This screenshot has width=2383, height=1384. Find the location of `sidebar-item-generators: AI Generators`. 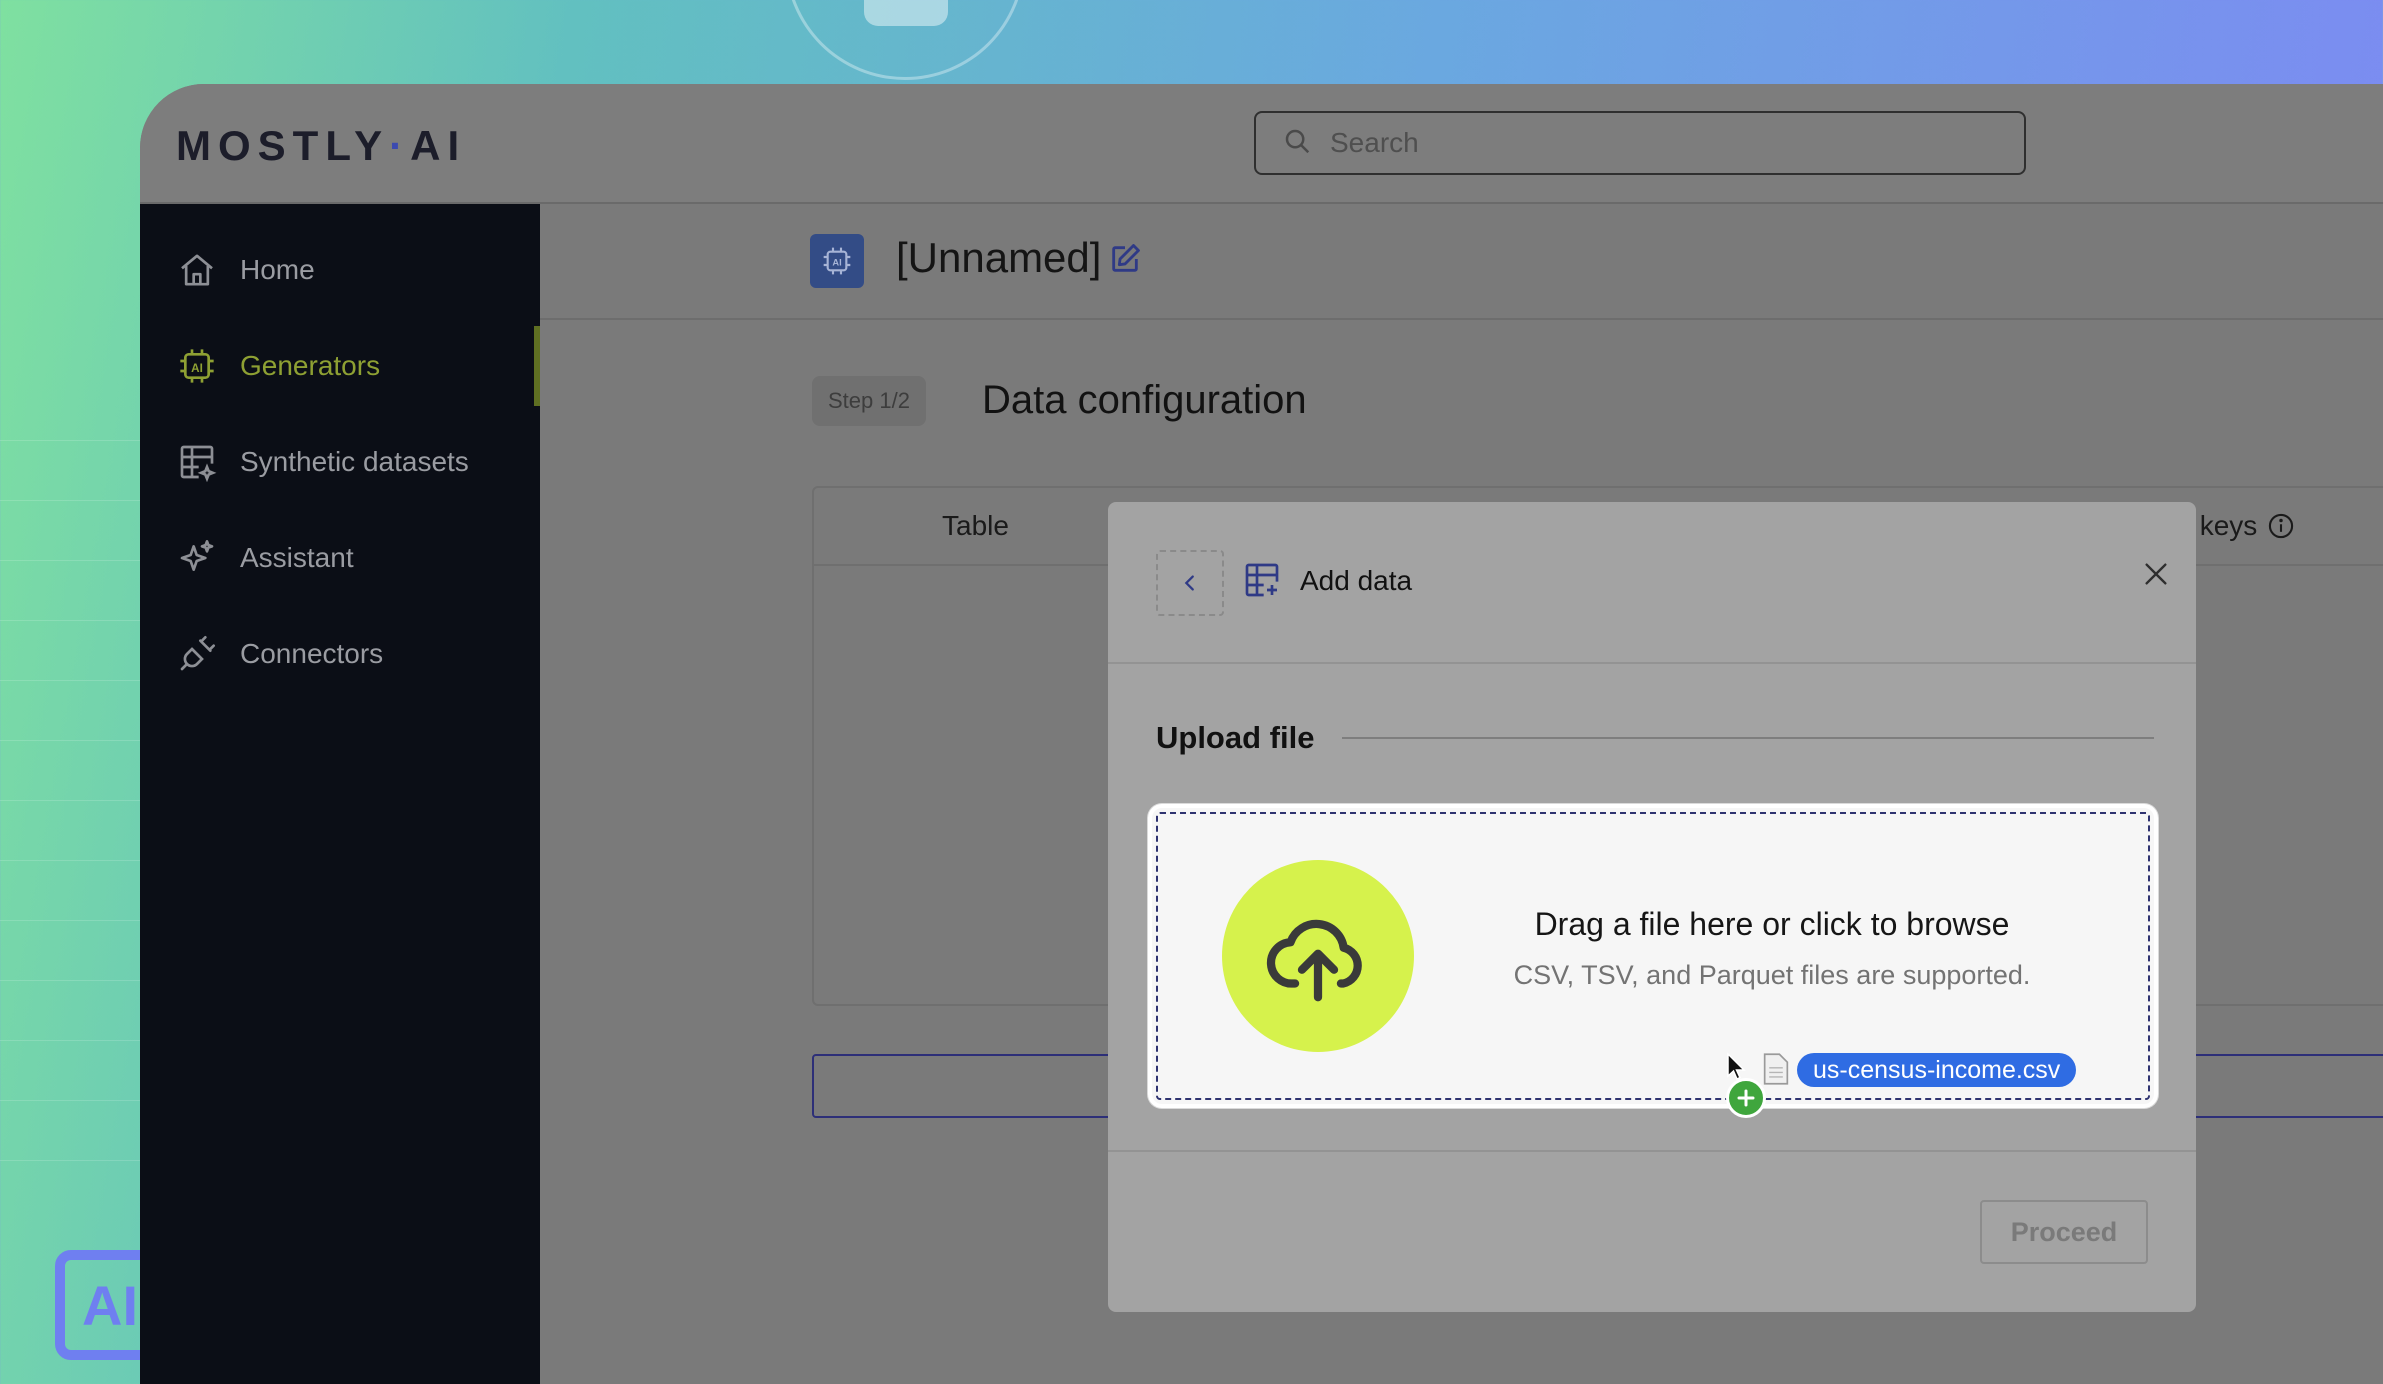

sidebar-item-generators: AI Generators is located at coordinates (356, 366).